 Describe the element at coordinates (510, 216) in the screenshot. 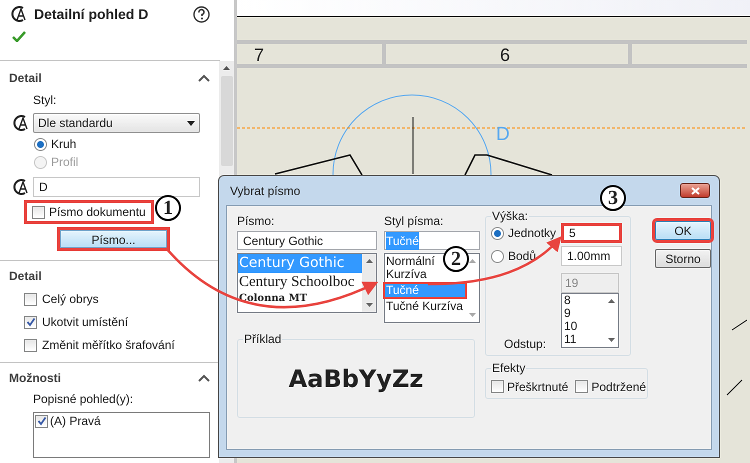

I see `height-label: Výška:` at that location.